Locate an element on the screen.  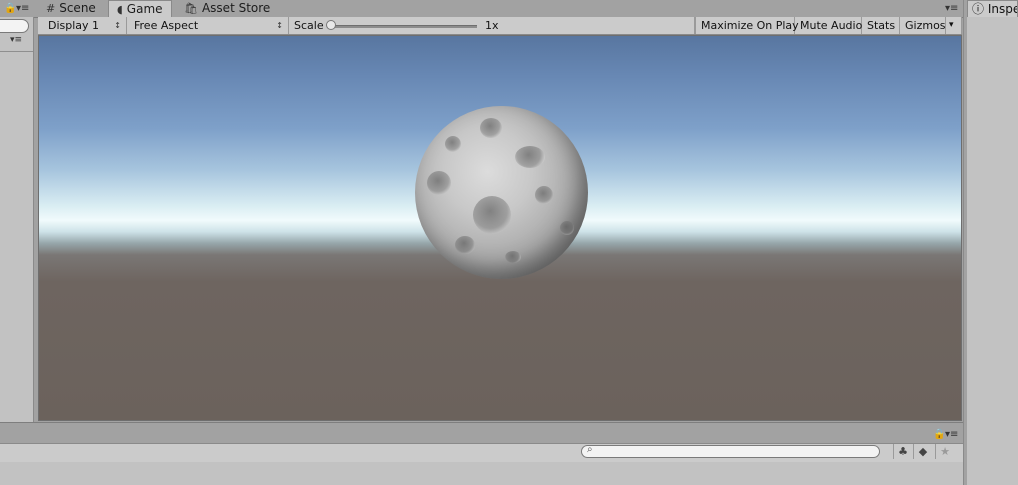
project-search-input: ⌕ is located at coordinates (730, 451).